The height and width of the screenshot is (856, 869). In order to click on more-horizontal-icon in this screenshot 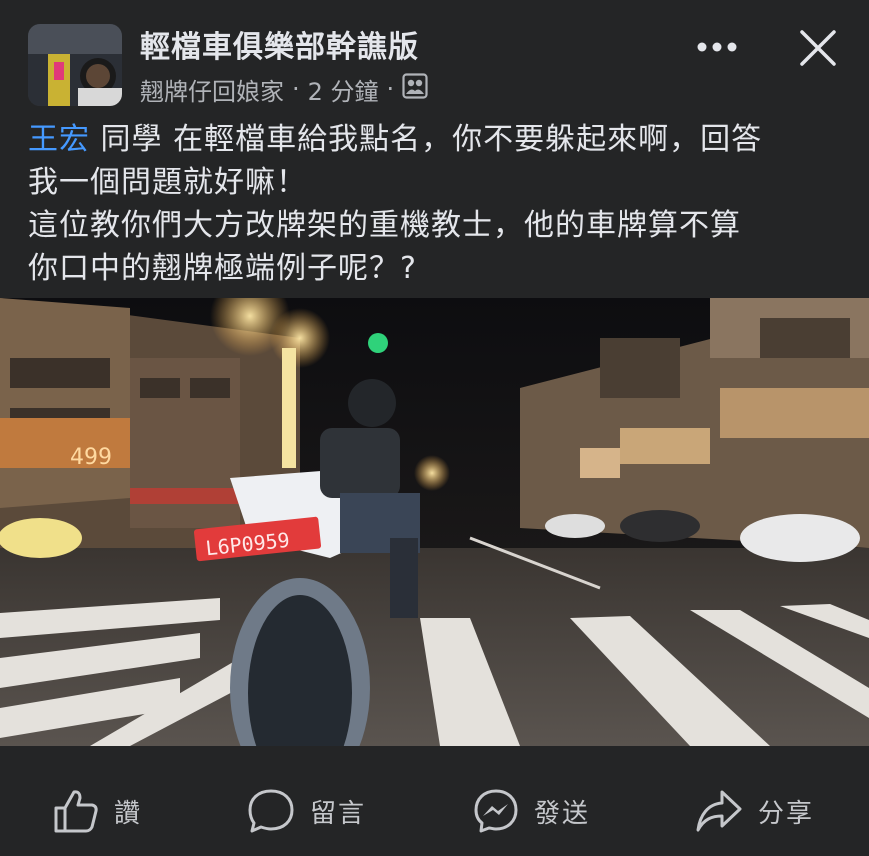, I will do `click(717, 47)`.